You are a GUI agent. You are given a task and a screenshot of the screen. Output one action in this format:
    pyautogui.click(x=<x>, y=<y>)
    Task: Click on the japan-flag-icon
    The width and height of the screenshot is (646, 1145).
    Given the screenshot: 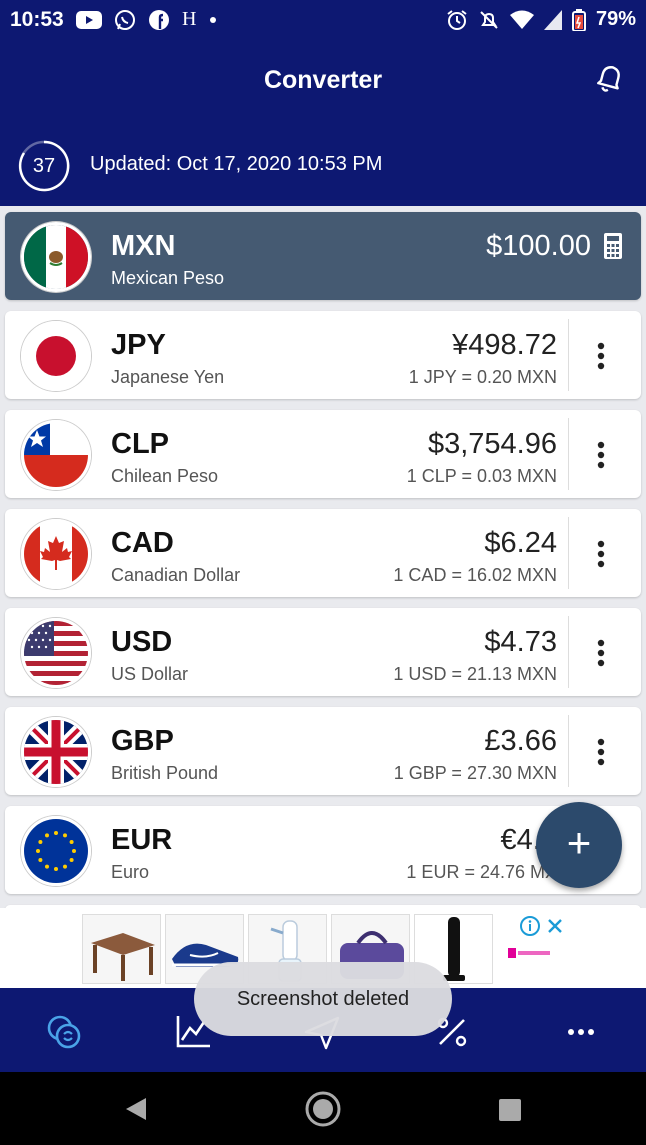 What is the action you would take?
    pyautogui.click(x=56, y=356)
    